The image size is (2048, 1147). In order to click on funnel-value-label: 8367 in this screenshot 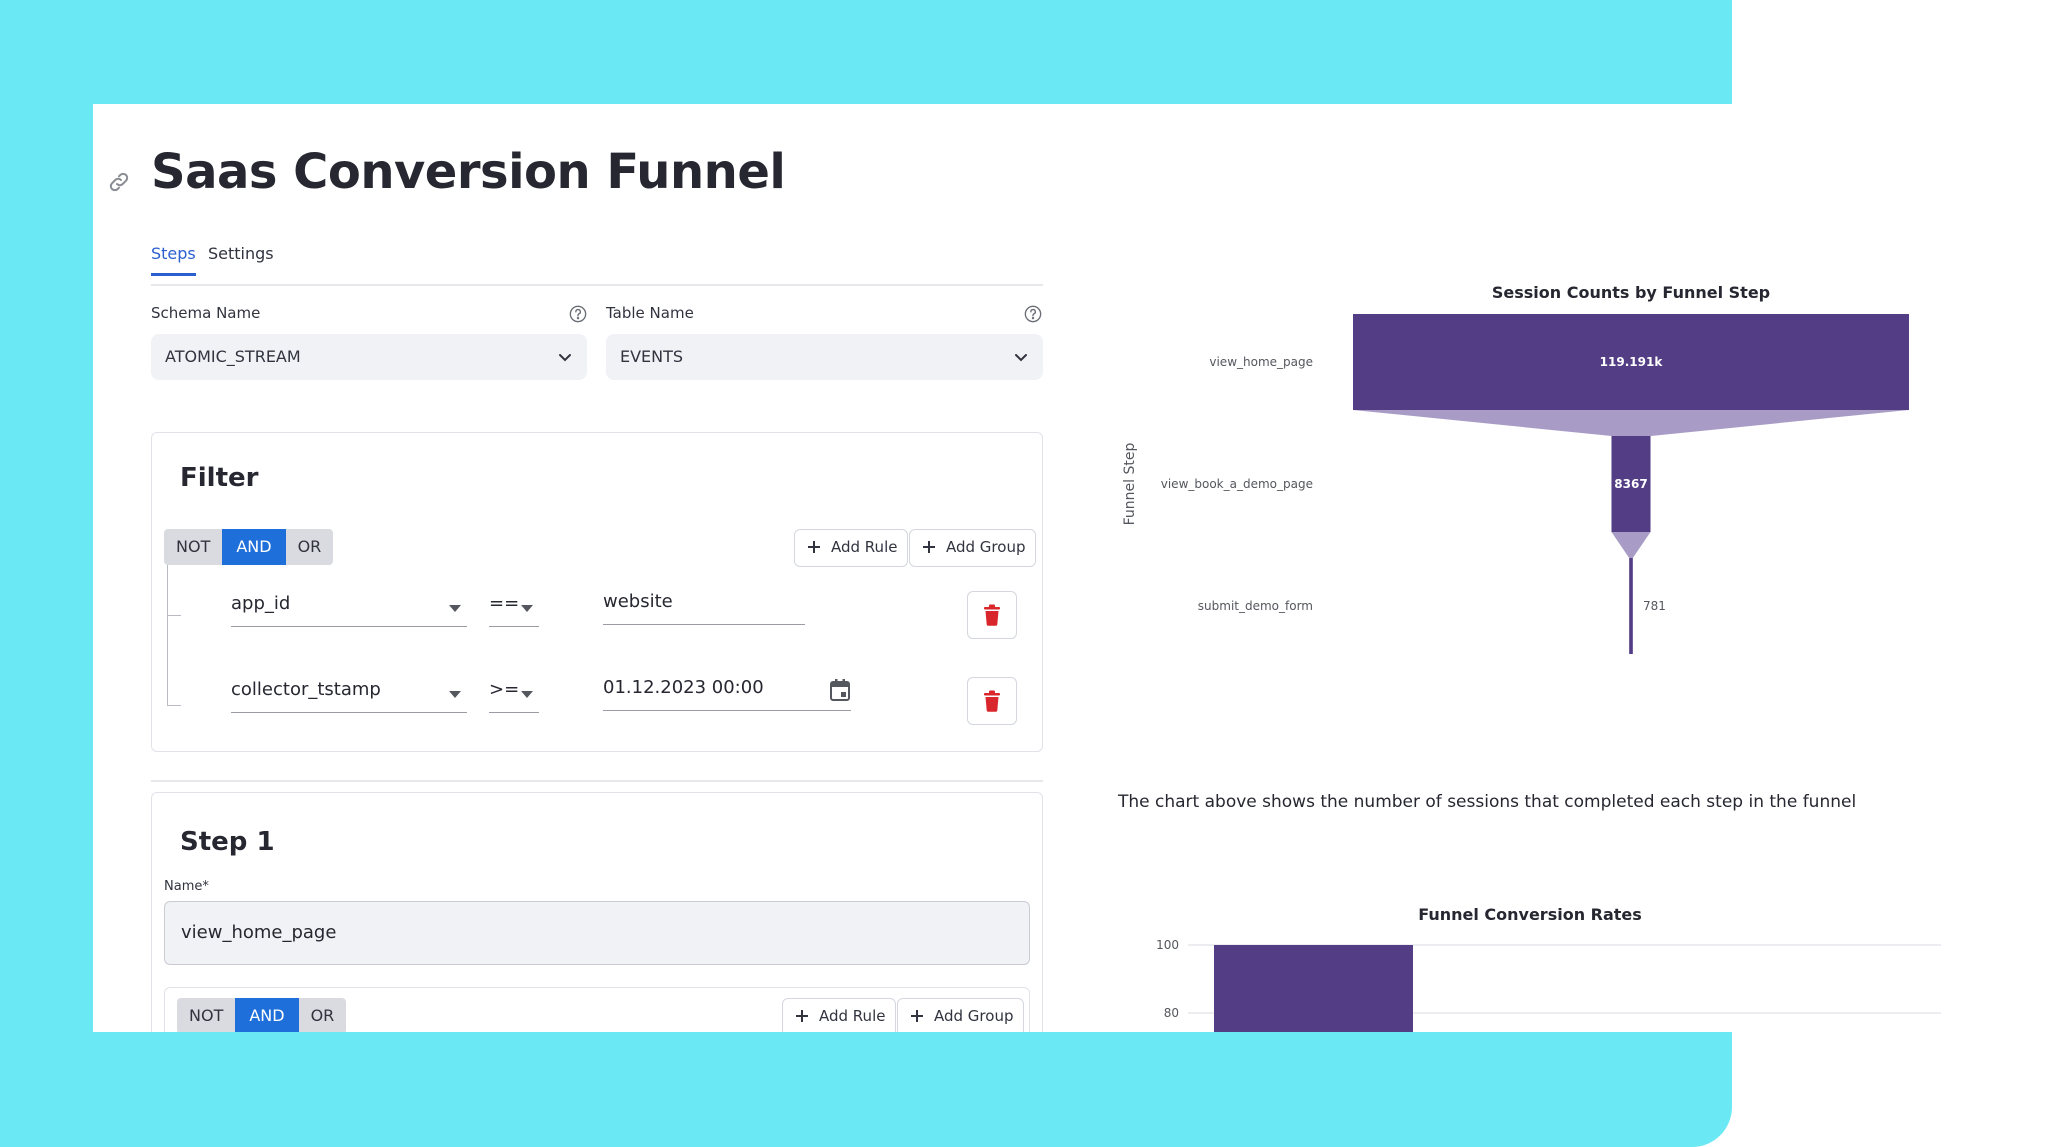, I will do `click(1630, 484)`.